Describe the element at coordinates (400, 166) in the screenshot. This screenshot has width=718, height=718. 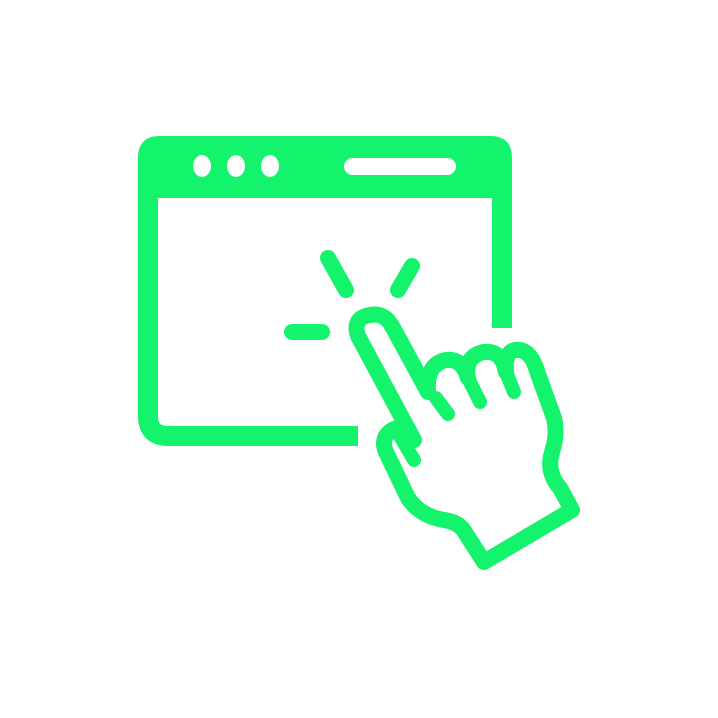
I see `address-bar` at that location.